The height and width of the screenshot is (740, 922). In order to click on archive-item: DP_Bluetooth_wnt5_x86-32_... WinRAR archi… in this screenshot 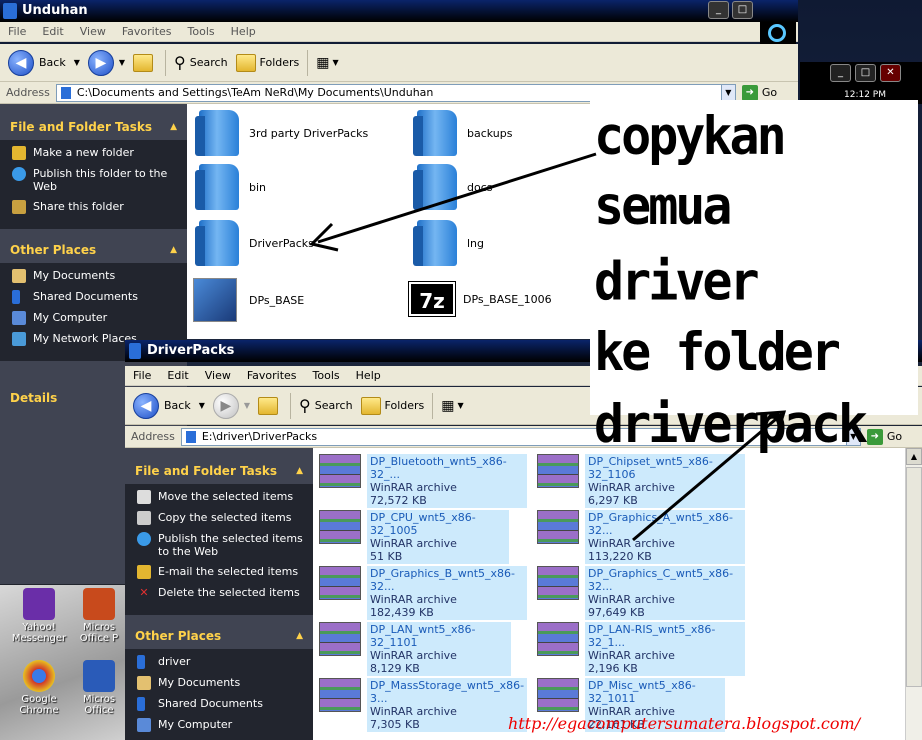, I will do `click(423, 481)`.